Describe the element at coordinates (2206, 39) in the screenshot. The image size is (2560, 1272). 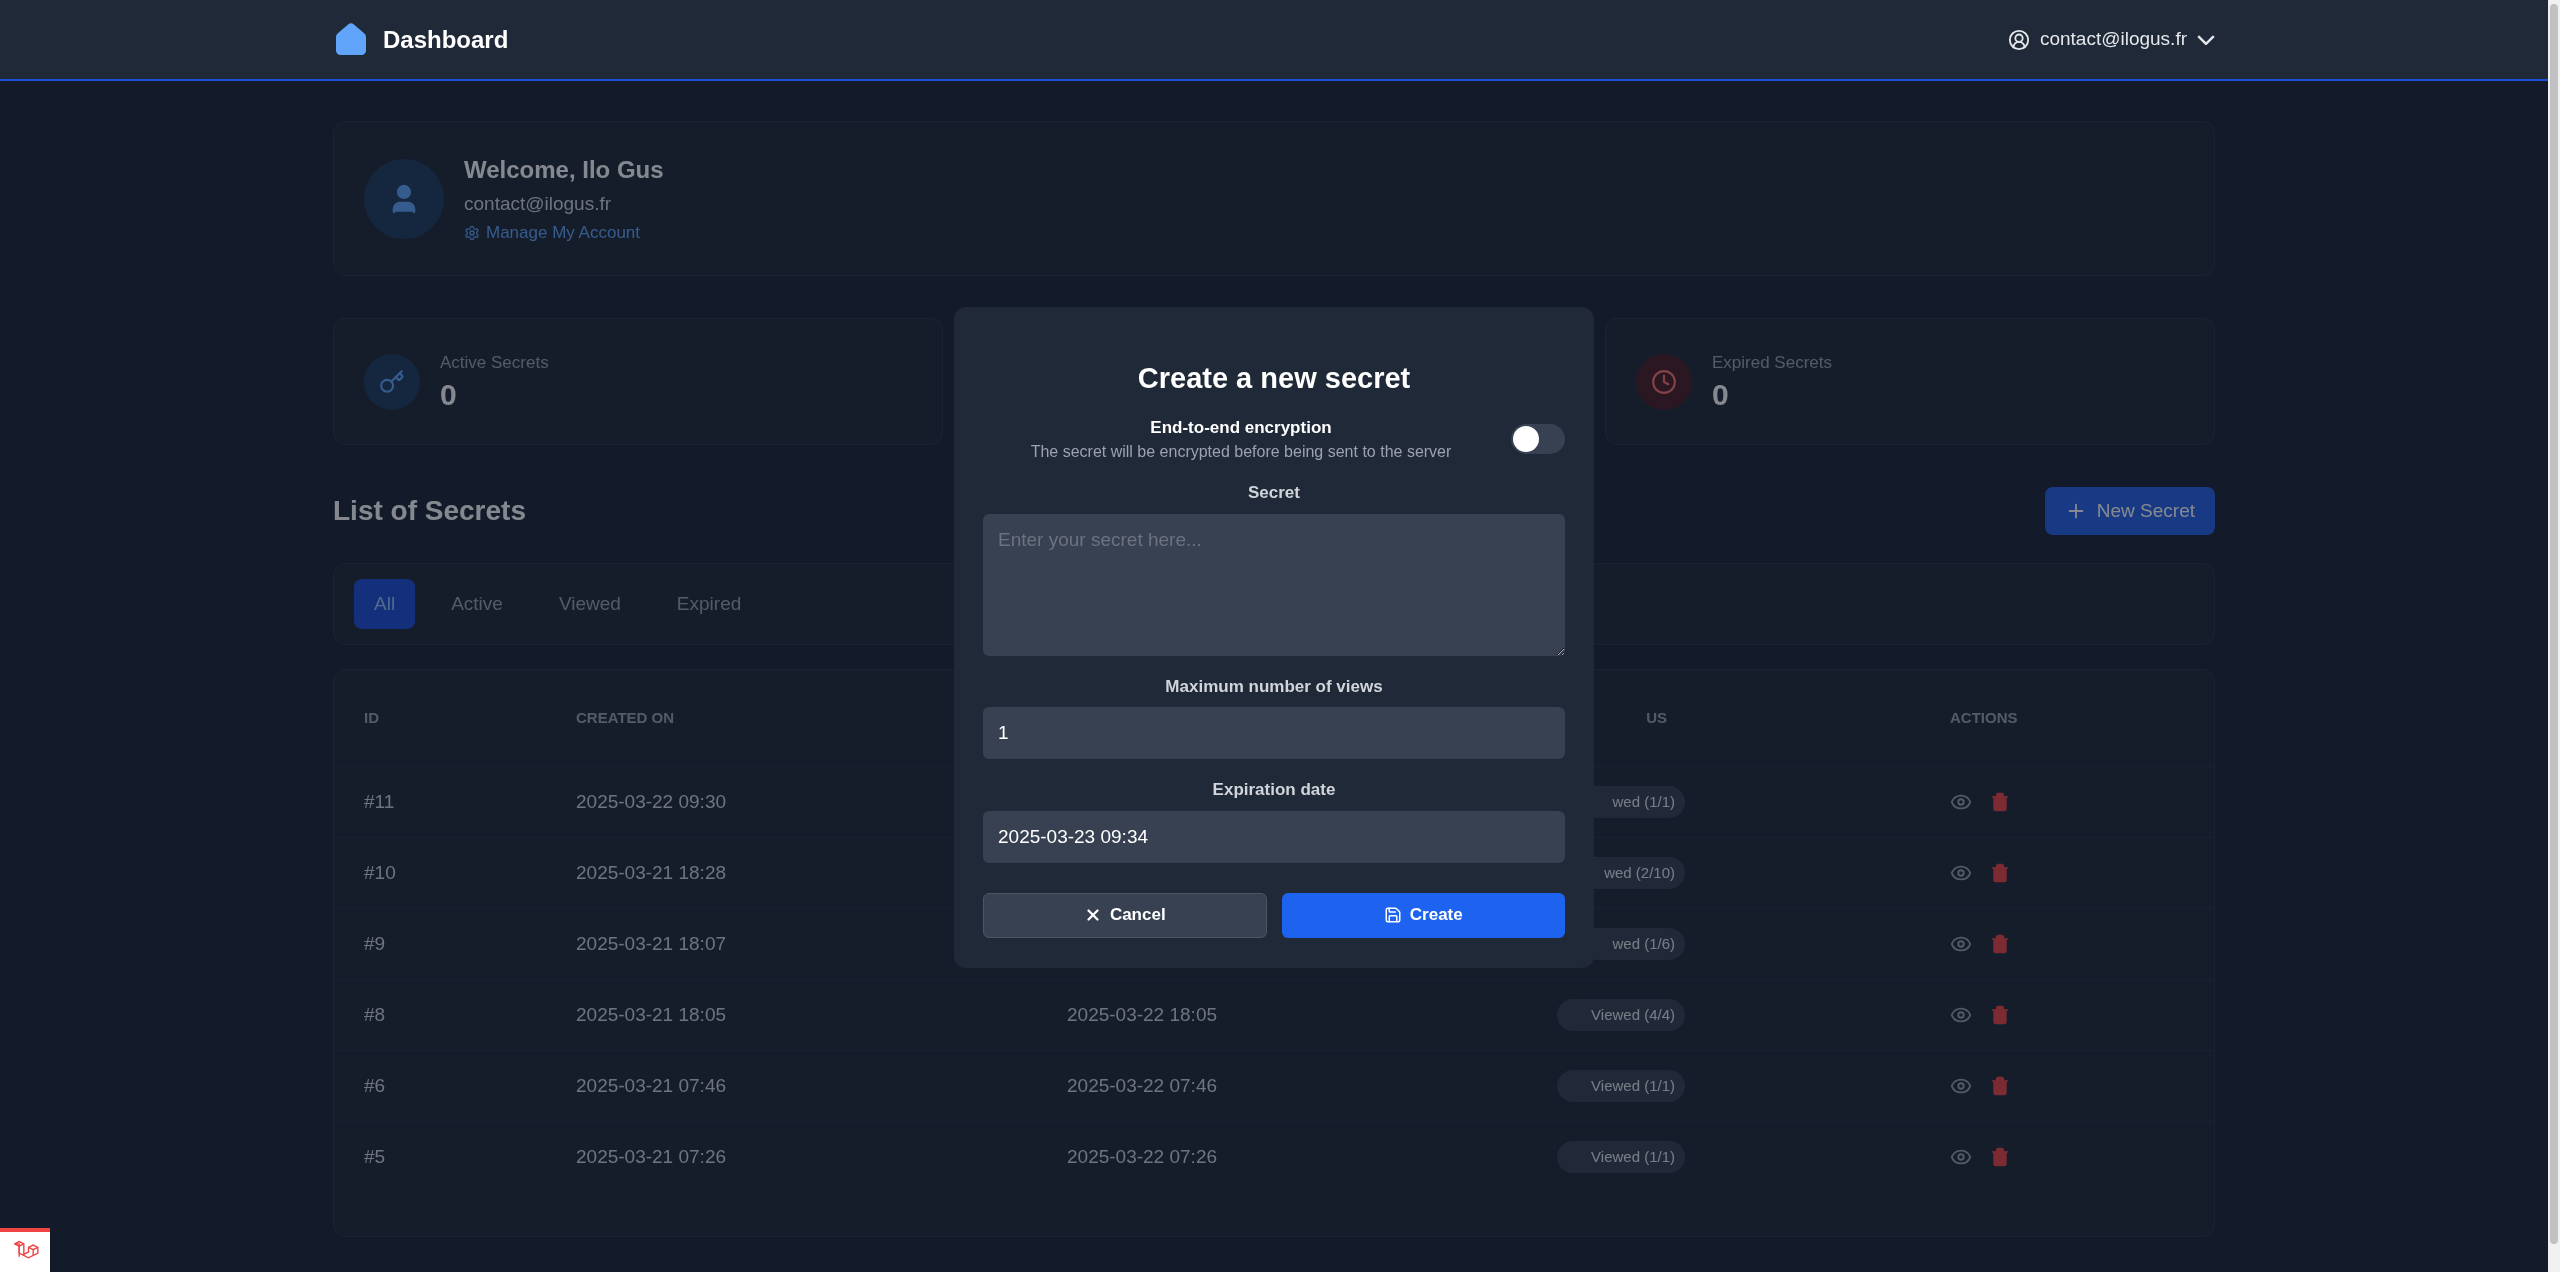
I see `chevron-icon` at that location.